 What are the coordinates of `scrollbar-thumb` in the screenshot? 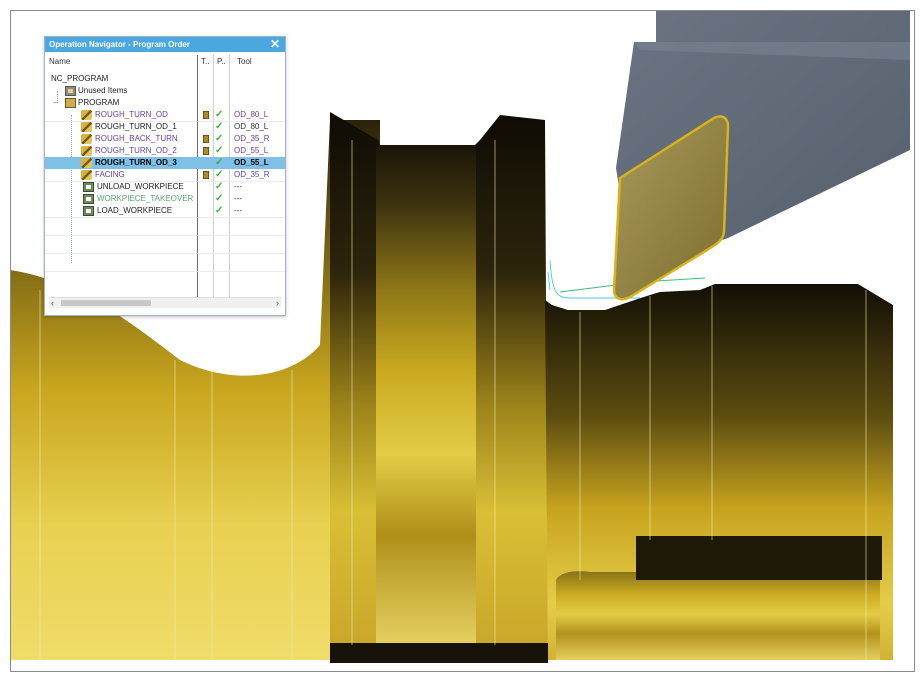 It's located at (106, 303).